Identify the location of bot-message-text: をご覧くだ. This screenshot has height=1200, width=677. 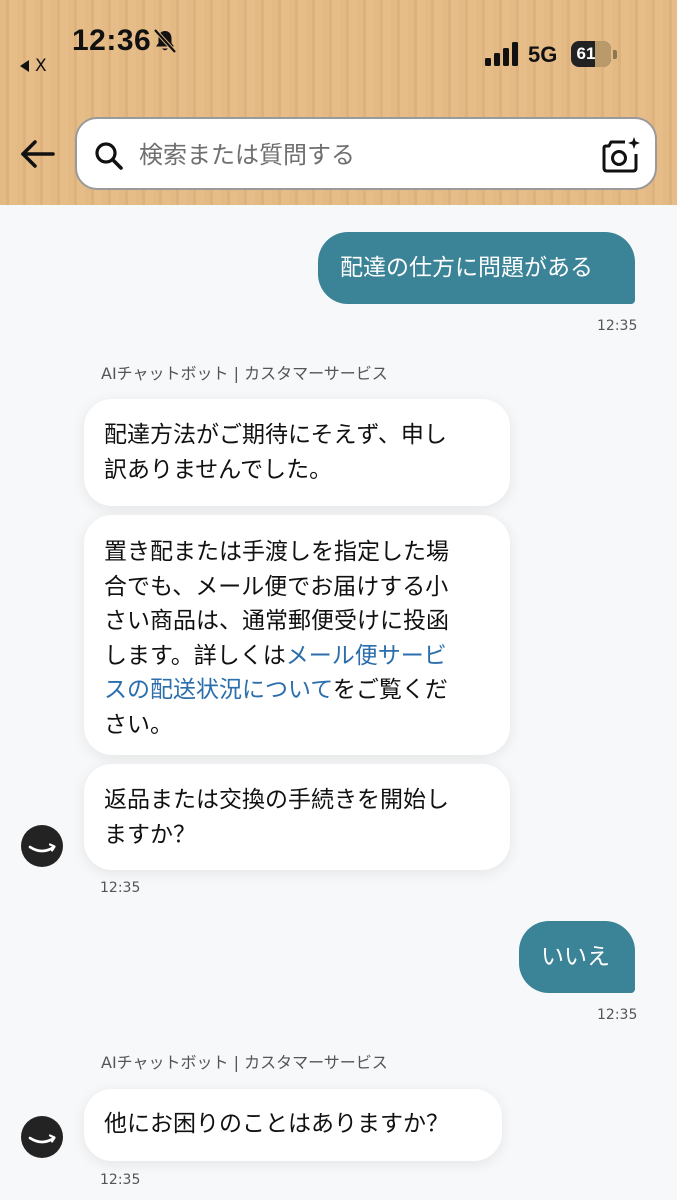
(390, 690).